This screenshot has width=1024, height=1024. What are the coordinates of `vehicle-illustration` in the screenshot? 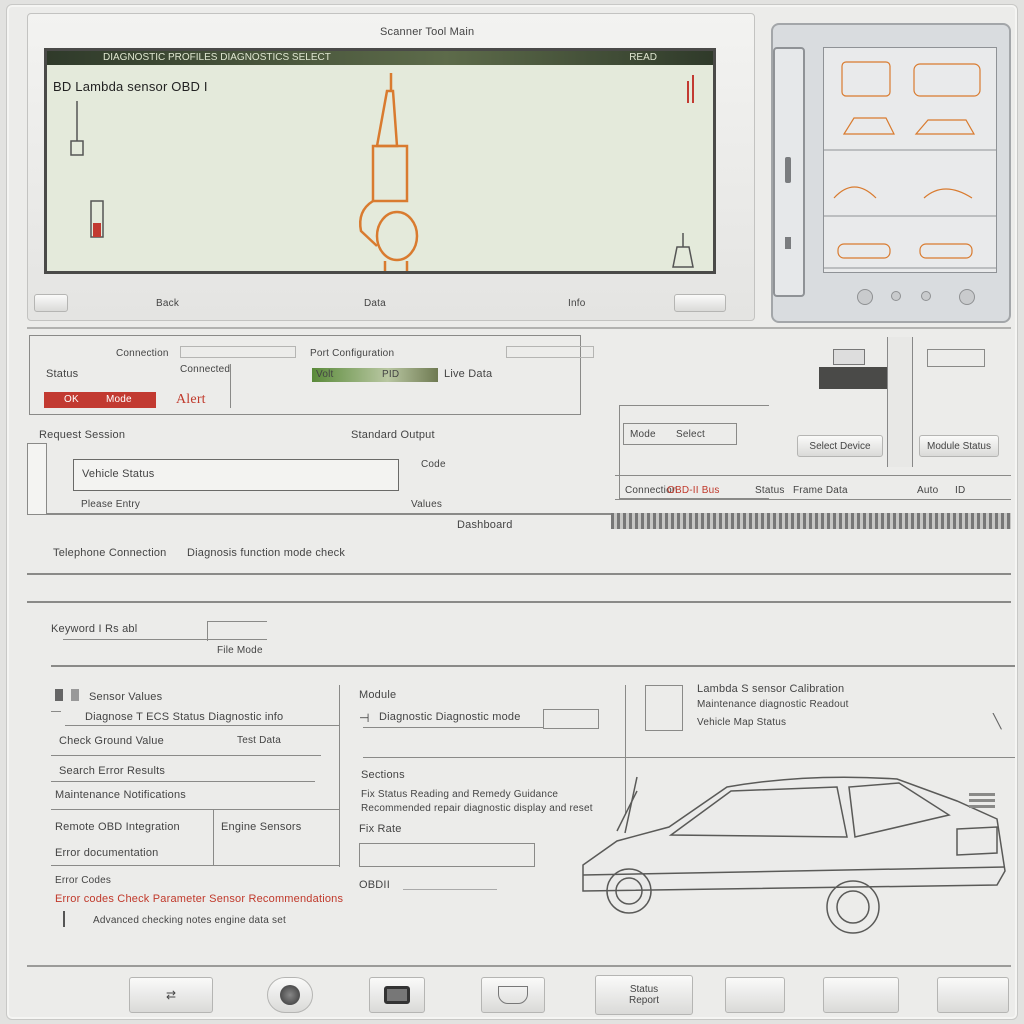 It's located at (794, 855).